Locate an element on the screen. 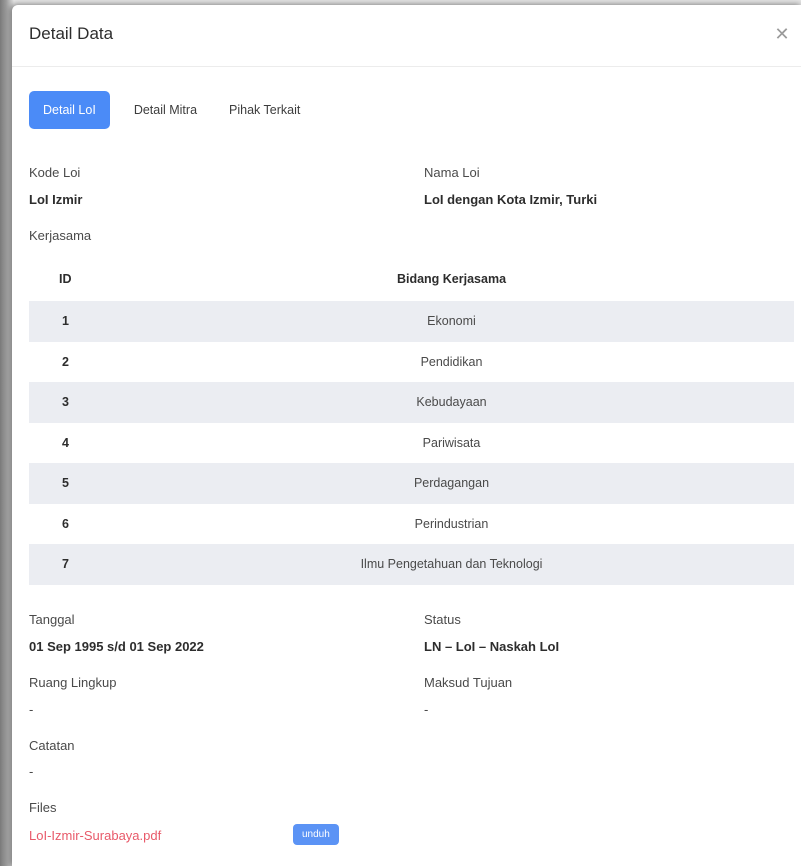 This screenshot has height=866, width=801. modal-title: Detail Data is located at coordinates (71, 33).